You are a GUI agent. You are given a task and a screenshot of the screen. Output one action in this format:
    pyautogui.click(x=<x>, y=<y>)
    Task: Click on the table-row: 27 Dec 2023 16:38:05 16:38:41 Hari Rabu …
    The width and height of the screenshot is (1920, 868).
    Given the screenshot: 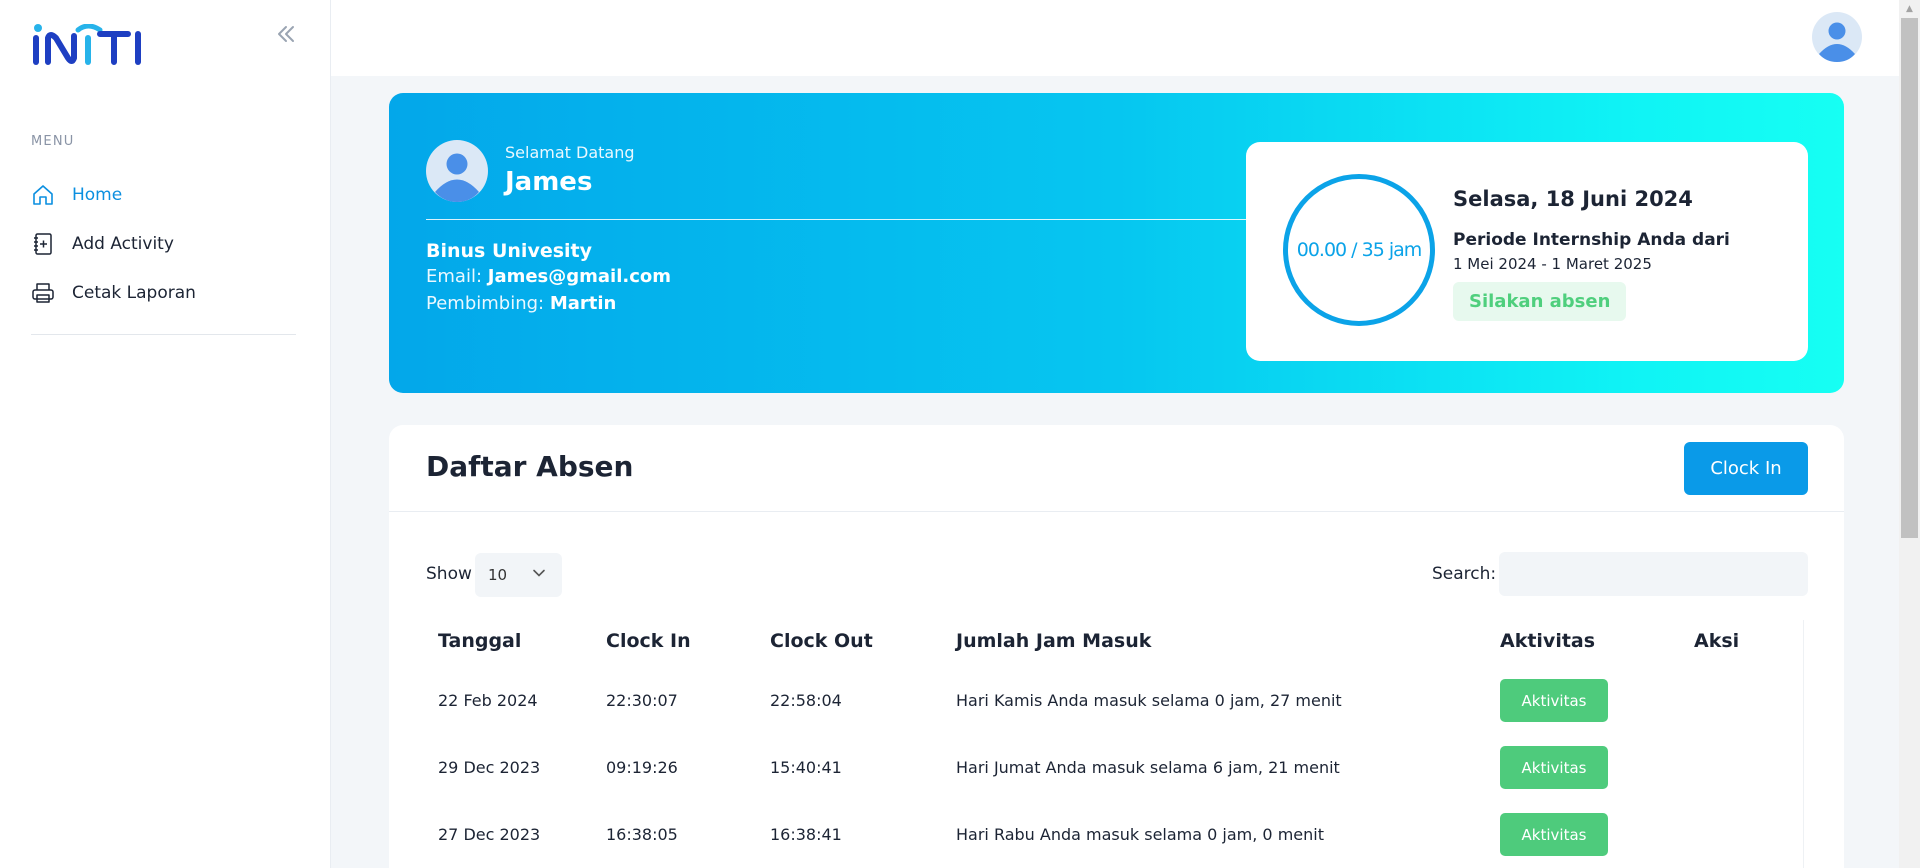 What is the action you would take?
    pyautogui.click(x=1117, y=834)
    